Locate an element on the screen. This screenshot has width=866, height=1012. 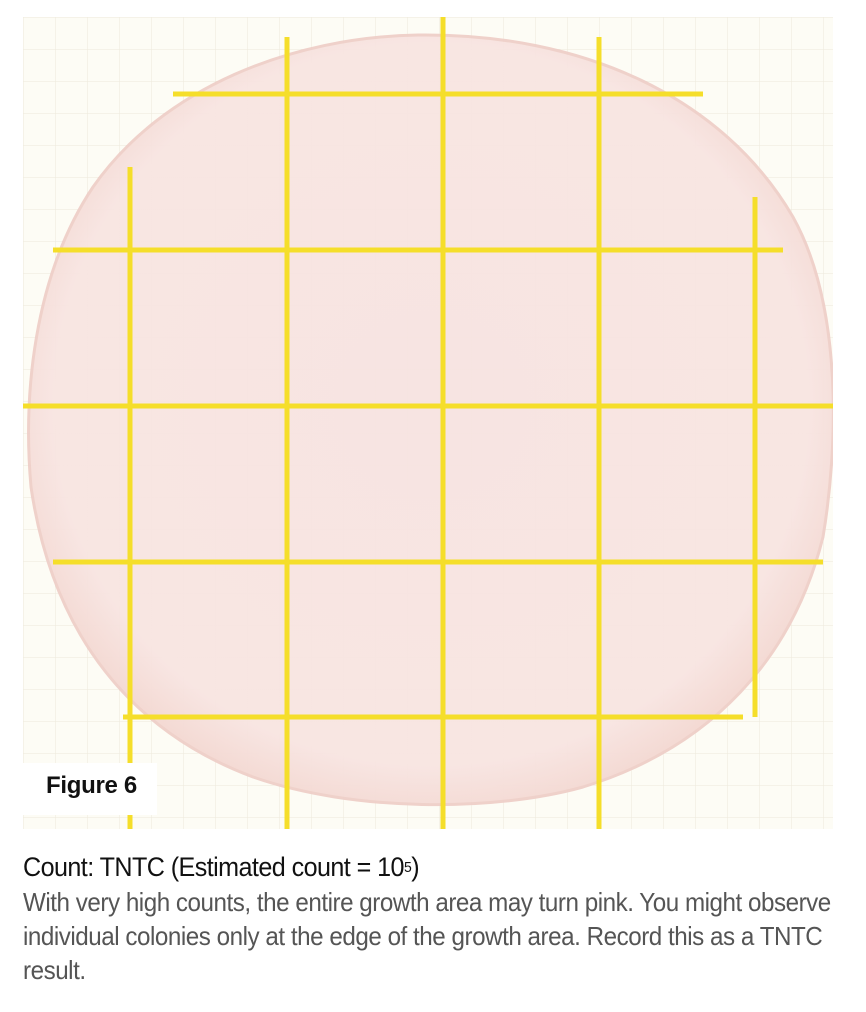
caption-title-exponent: 5 is located at coordinates (407, 867).